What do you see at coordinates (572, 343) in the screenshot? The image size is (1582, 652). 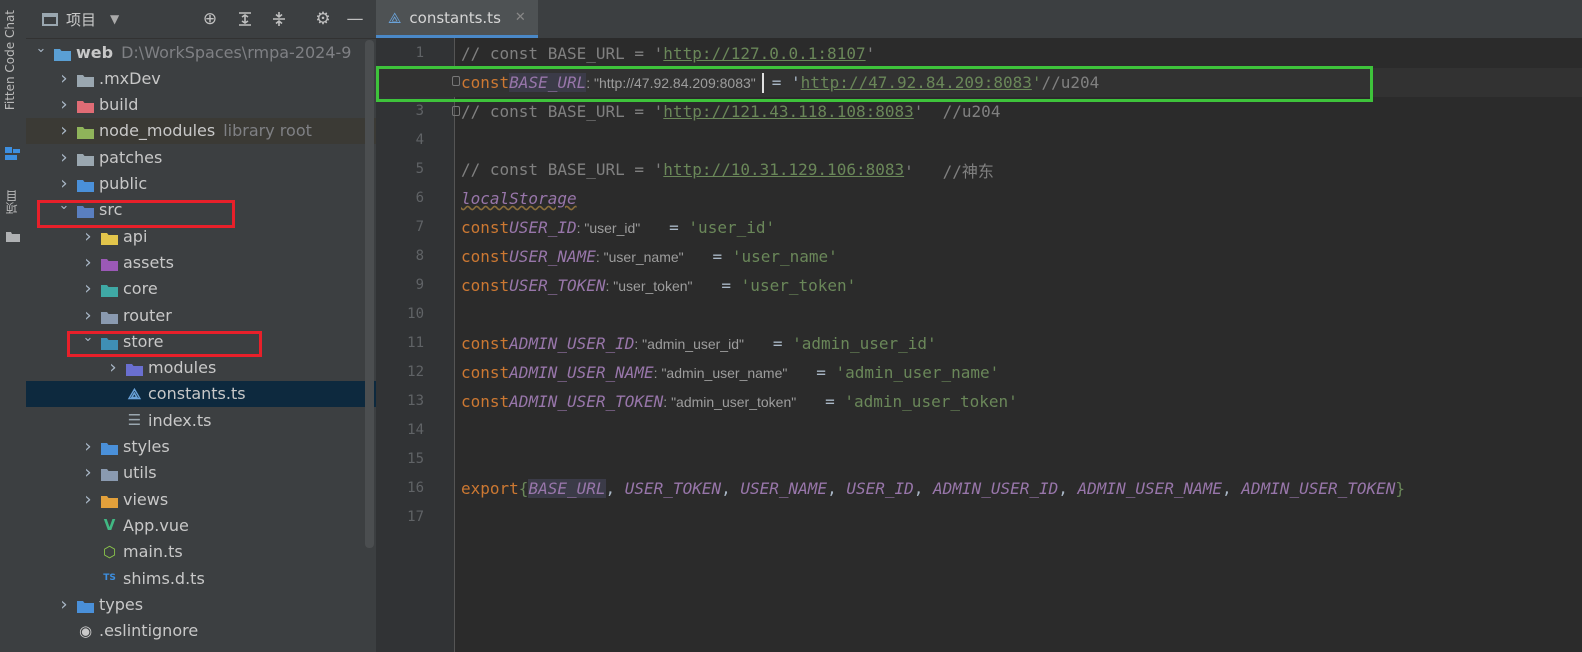 I see `constant-name: ADMIN_USER_ID` at bounding box center [572, 343].